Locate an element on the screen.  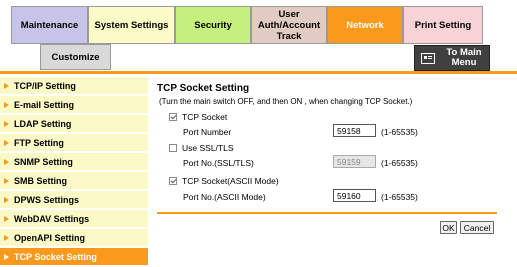
sidebar-item-email: E-mail Setting is located at coordinates (74, 105).